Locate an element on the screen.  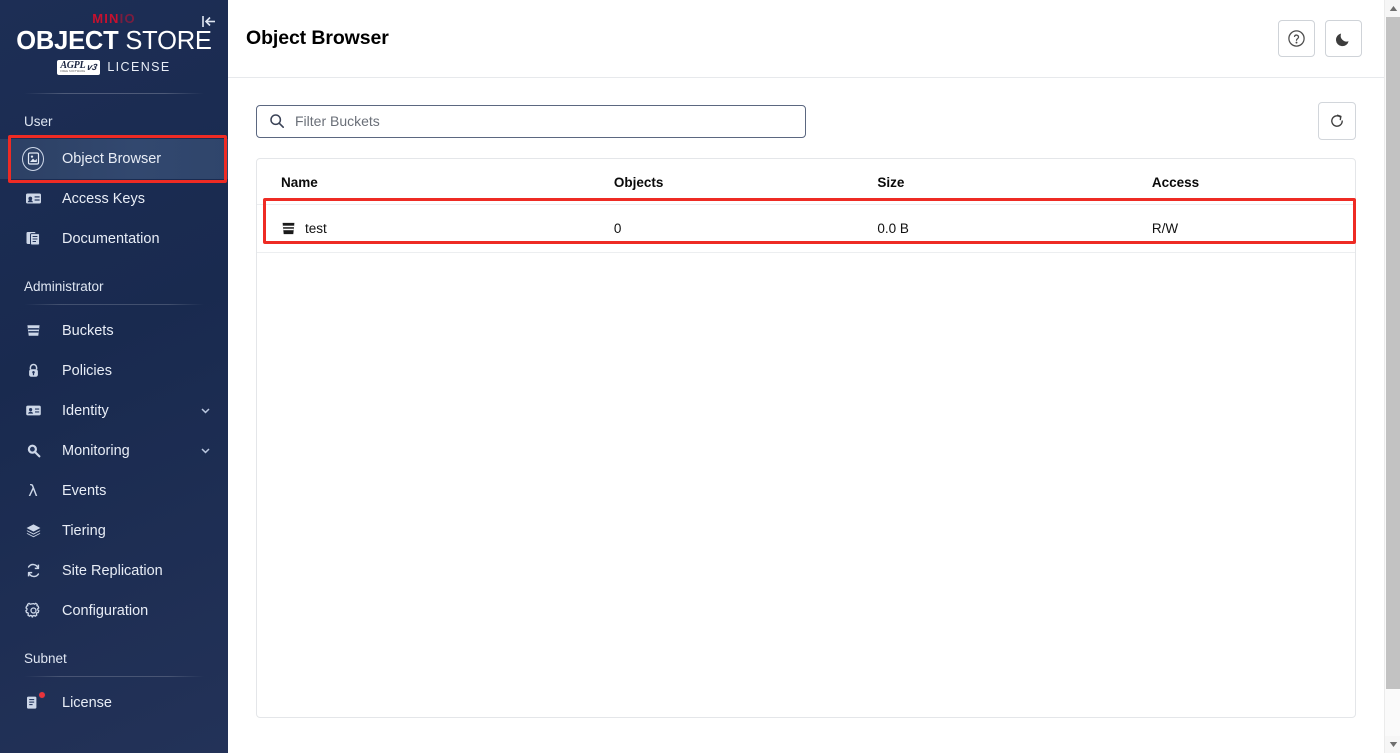
scrollbar-up-button is located at coordinates (1392, 8).